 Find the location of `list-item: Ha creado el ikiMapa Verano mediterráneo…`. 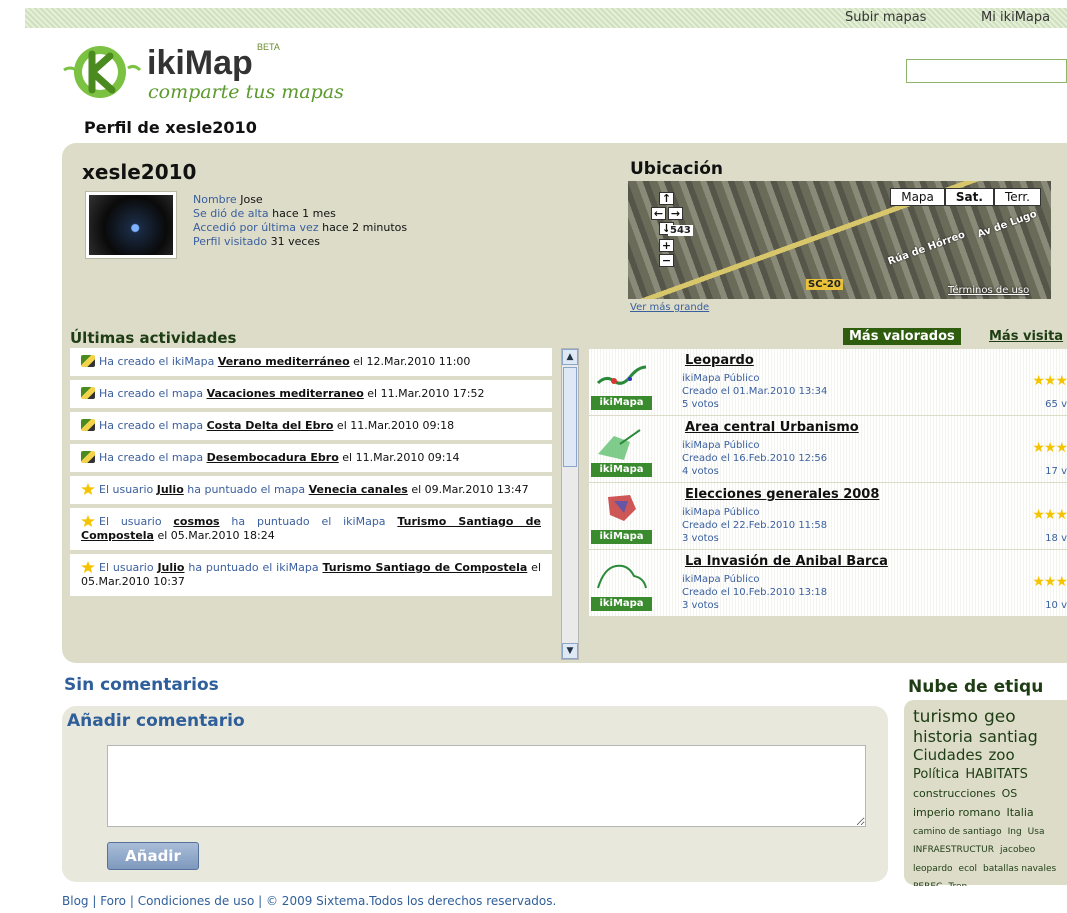

list-item: Ha creado el ikiMapa Verano mediterráneo… is located at coordinates (311, 362).